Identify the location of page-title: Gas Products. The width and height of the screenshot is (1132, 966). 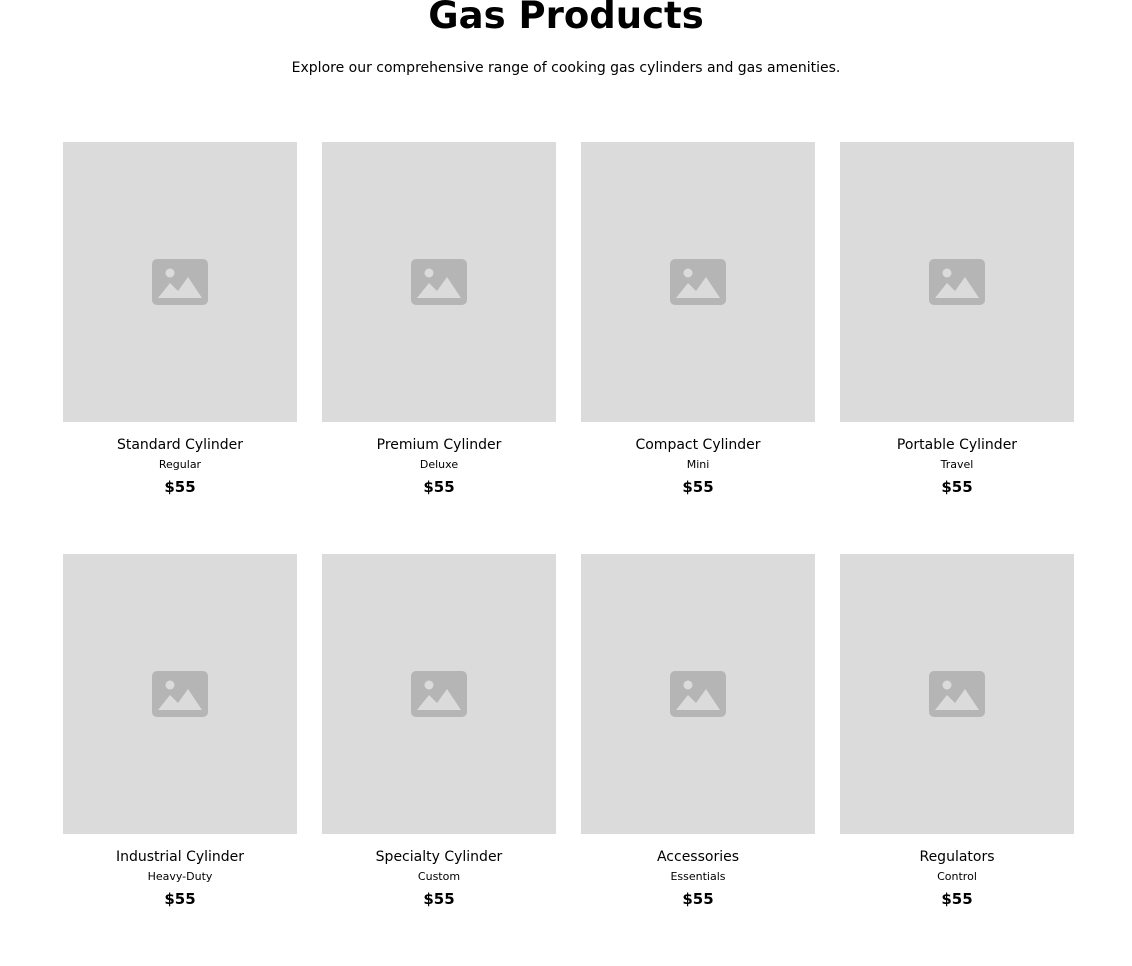
(566, 18).